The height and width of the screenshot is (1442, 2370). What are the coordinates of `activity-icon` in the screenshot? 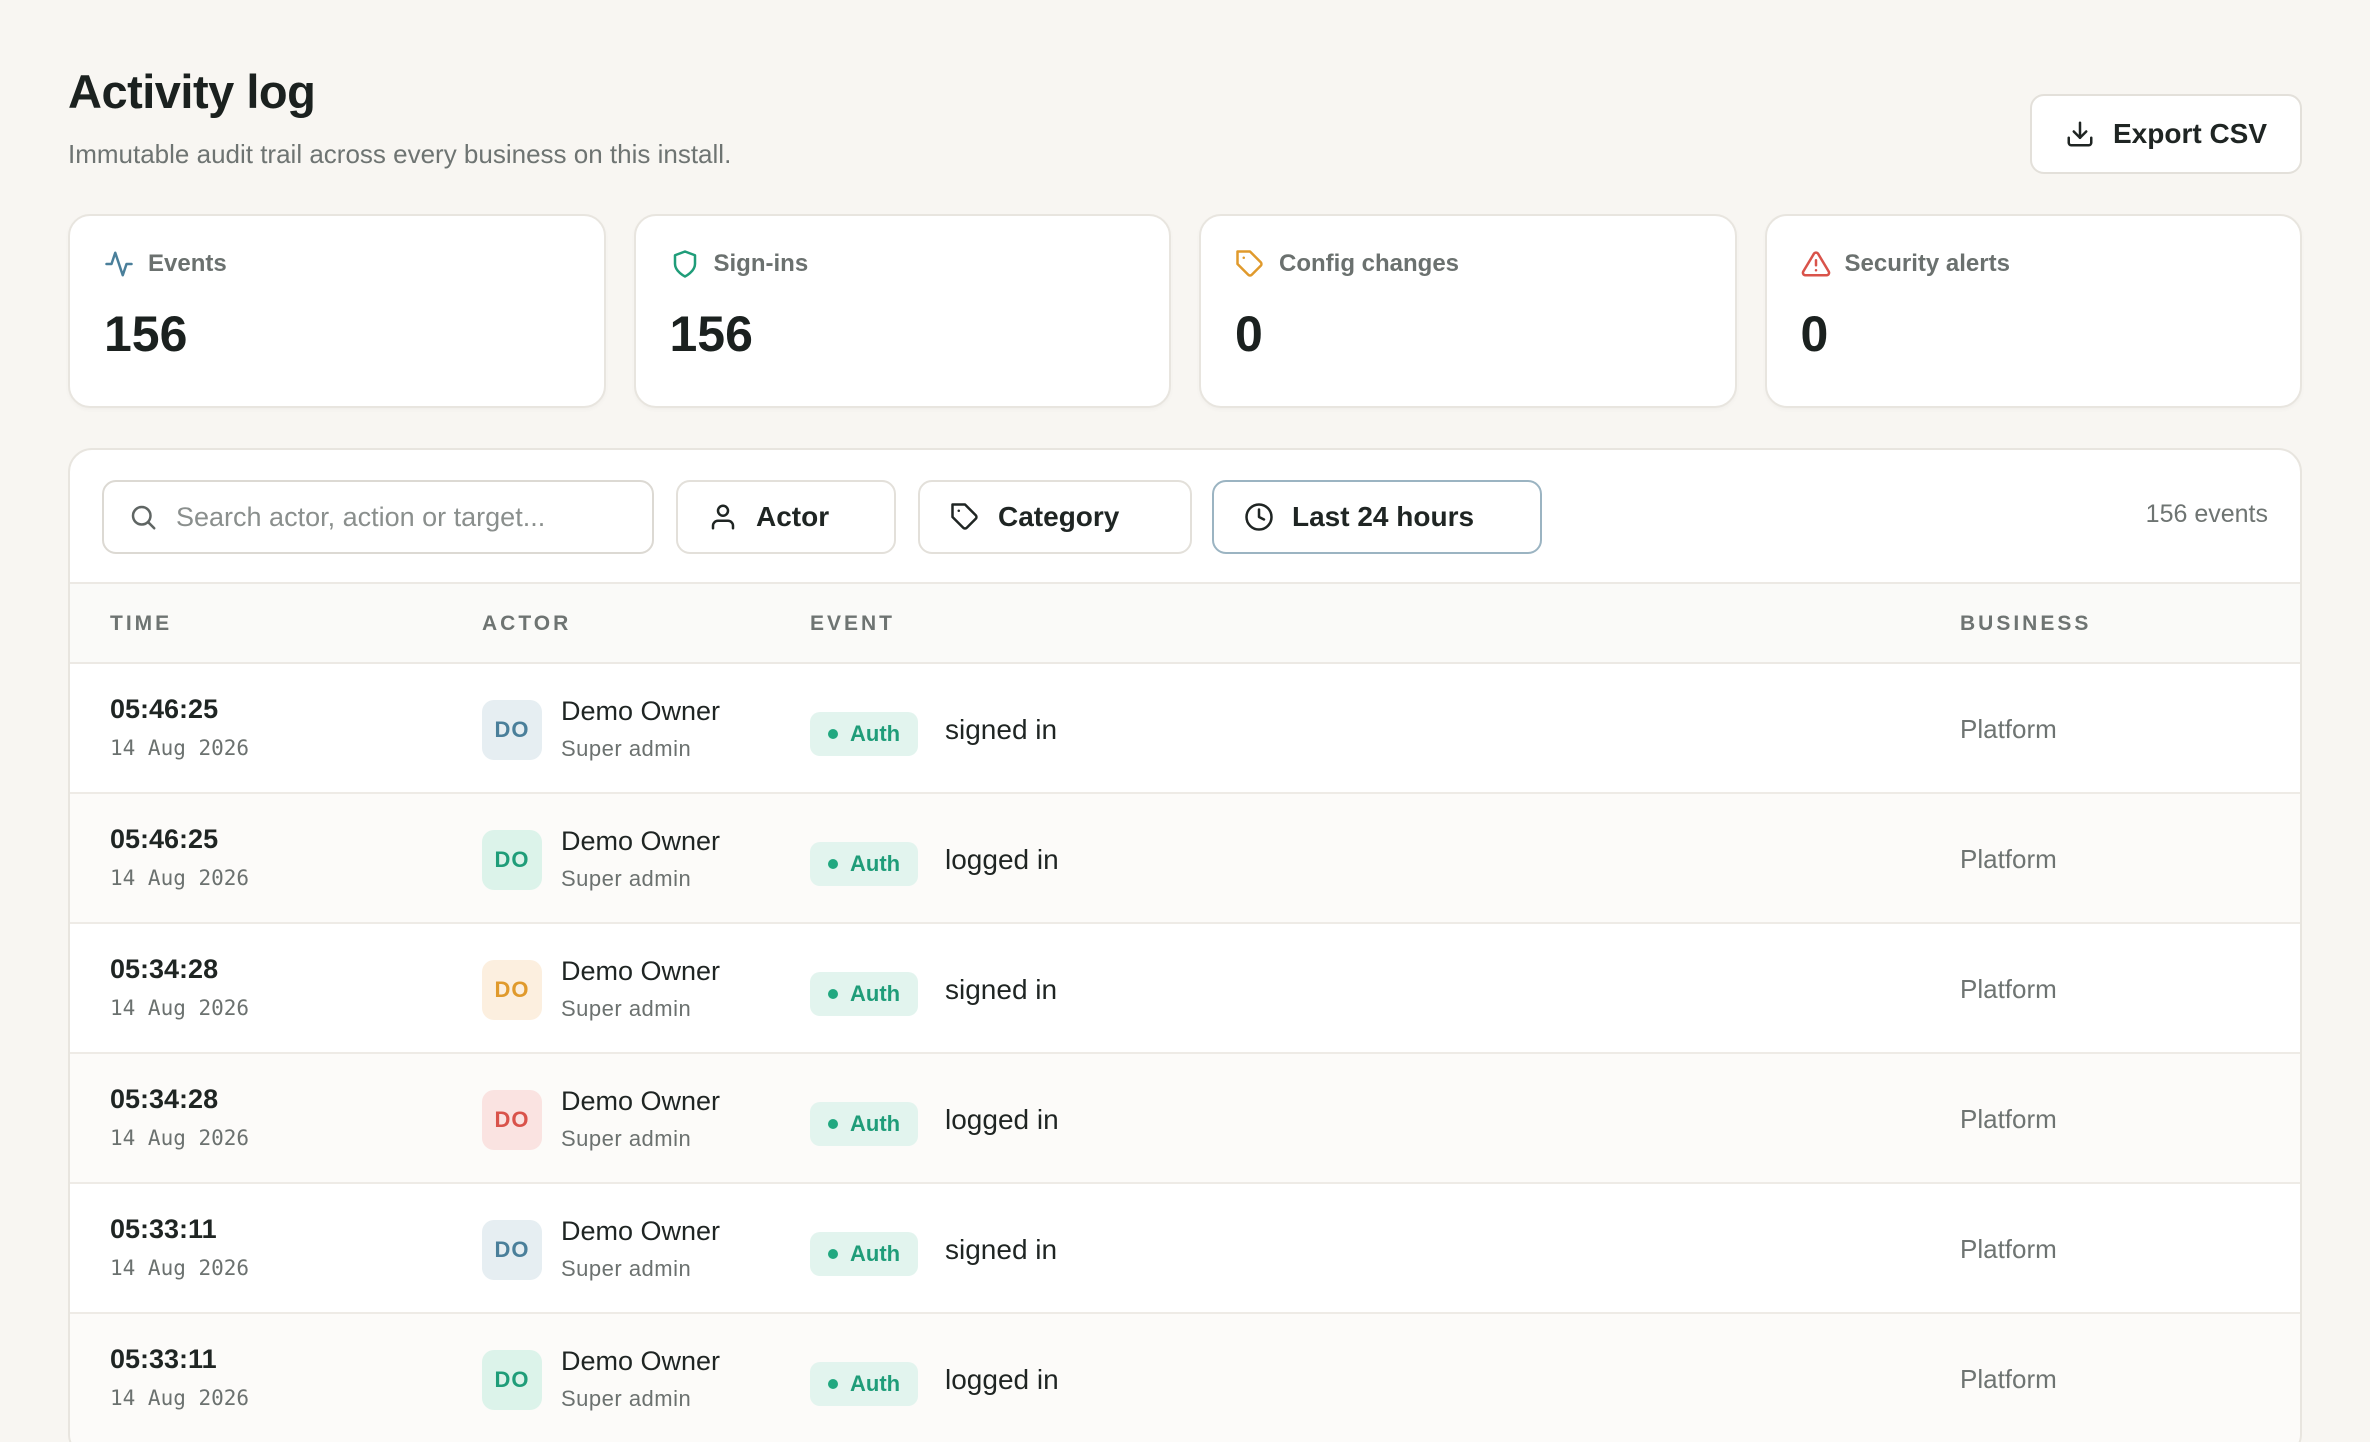 It's located at (119, 264).